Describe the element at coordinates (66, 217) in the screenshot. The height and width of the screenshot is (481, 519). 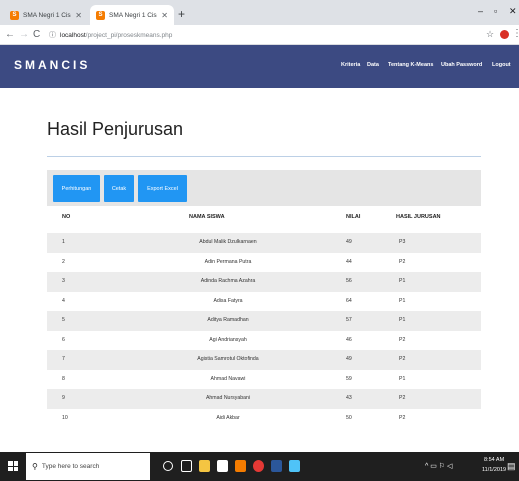
I see `column-header-no: NO` at that location.